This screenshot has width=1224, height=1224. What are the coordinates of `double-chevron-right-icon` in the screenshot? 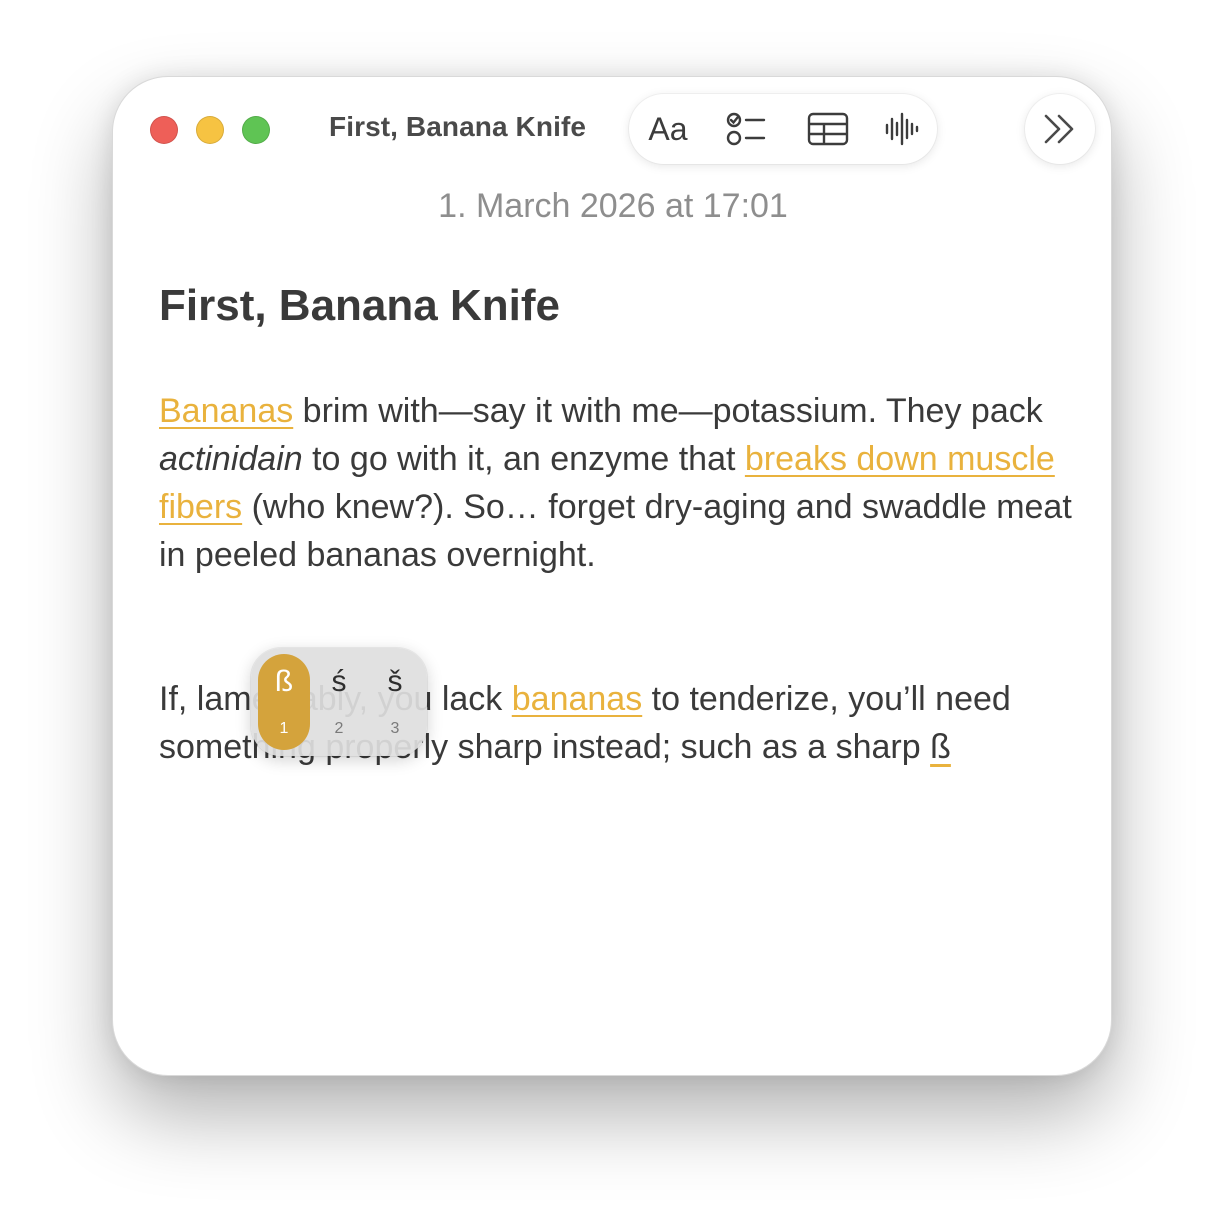 It's located at (1059, 129).